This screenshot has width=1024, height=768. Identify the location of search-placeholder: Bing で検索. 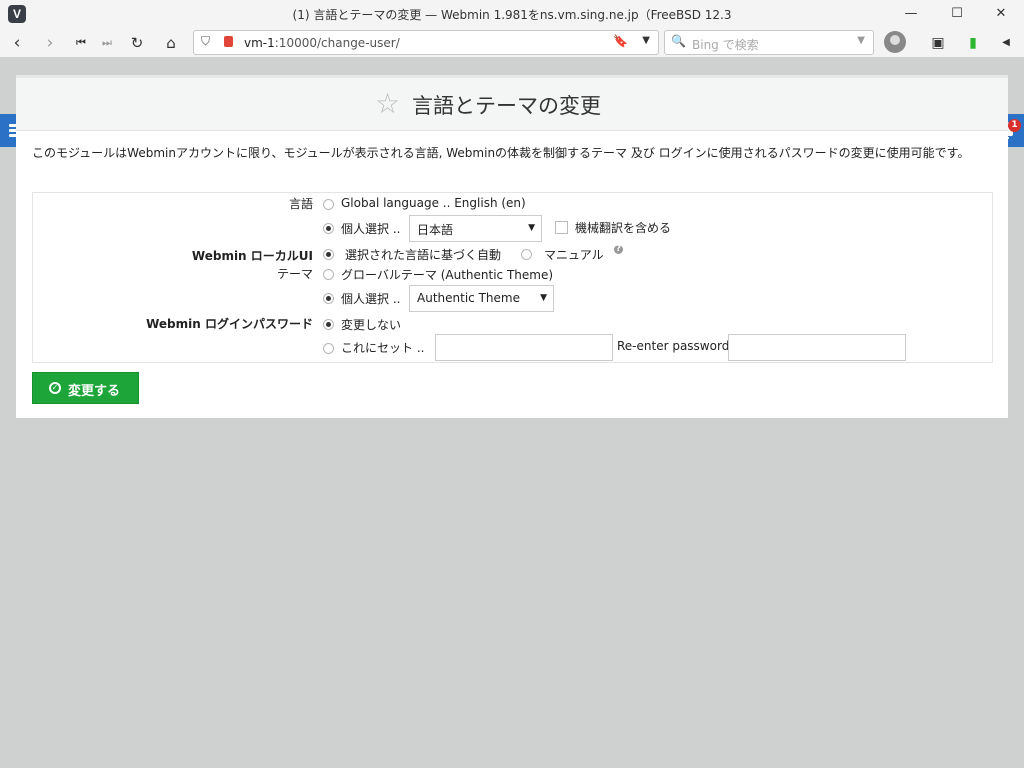
(725, 45).